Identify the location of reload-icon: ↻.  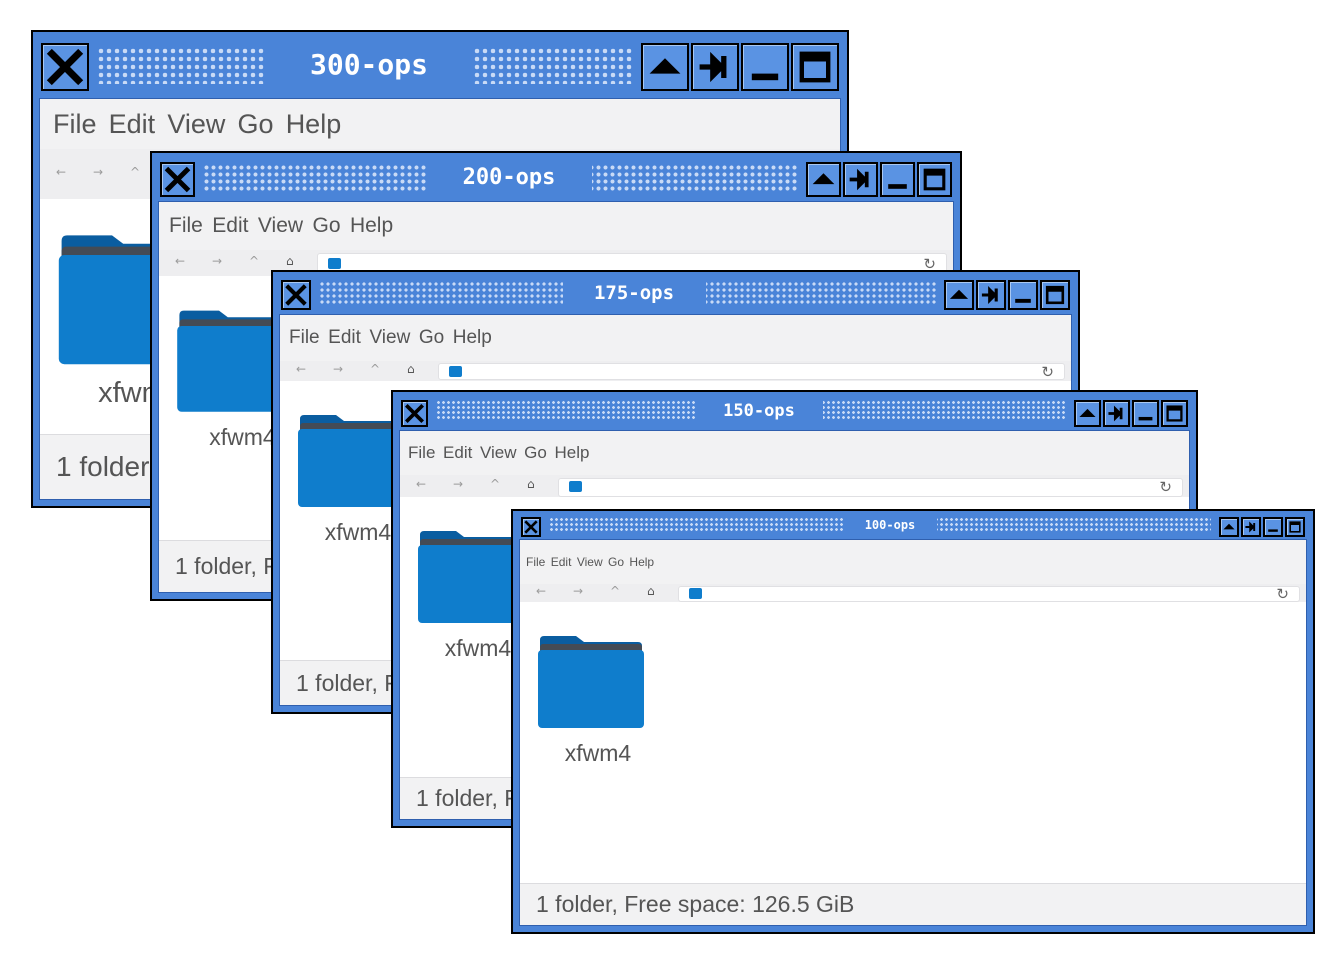
(1282, 594).